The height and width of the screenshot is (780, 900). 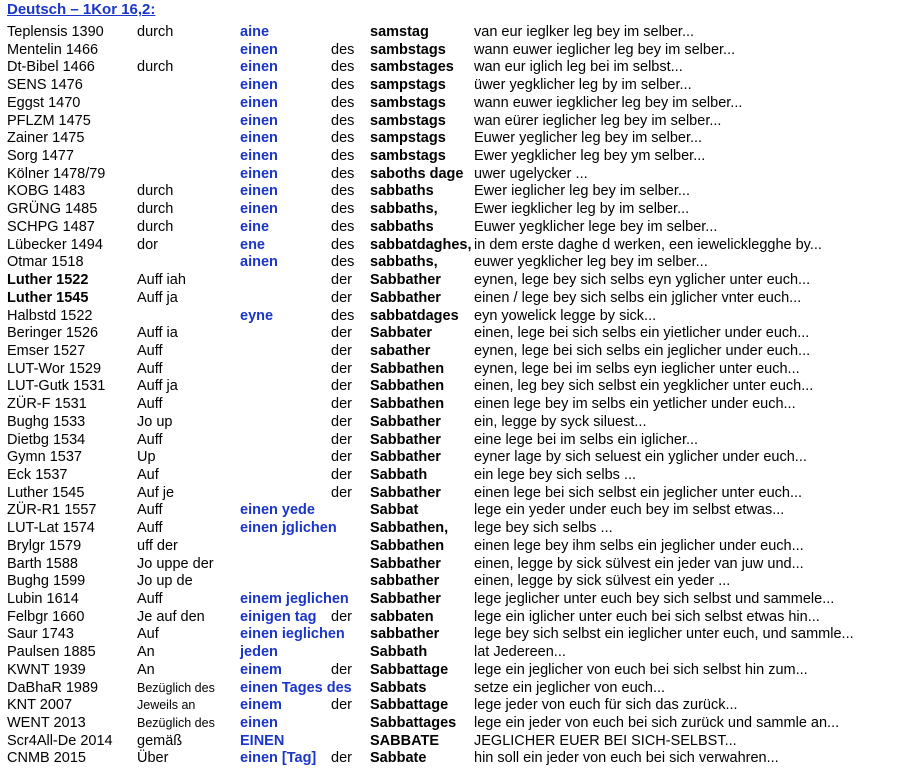 I want to click on noun-cell: sabbaths, so click(x=402, y=226).